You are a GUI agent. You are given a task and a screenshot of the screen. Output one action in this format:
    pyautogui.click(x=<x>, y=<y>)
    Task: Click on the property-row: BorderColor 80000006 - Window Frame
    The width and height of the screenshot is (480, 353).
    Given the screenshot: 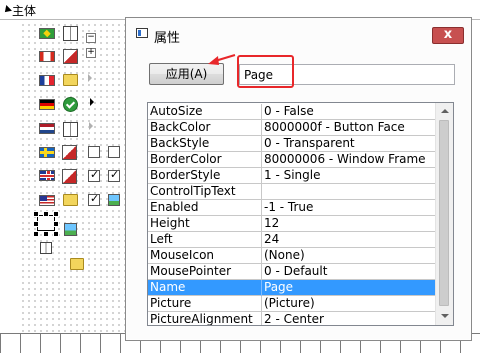 What is the action you would take?
    pyautogui.click(x=291, y=160)
    